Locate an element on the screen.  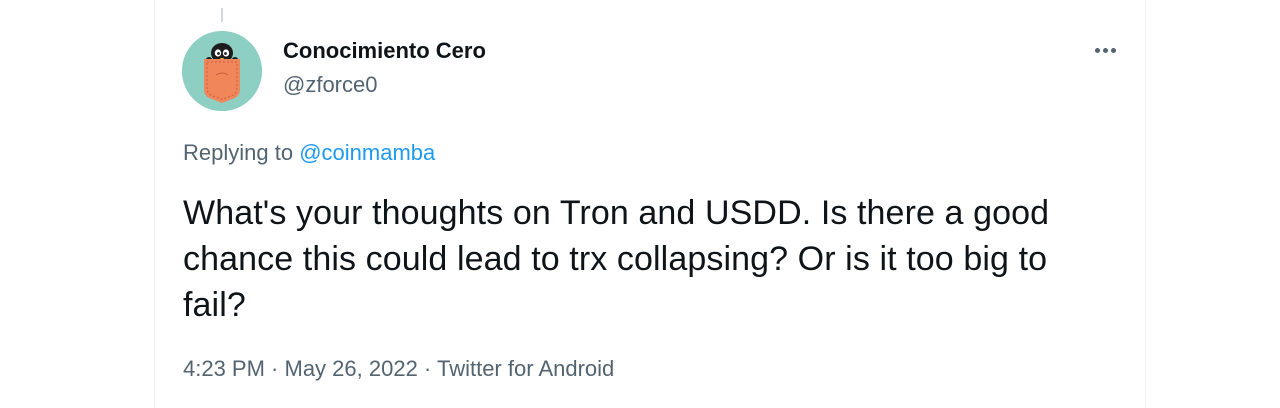
thread-connector-line is located at coordinates (222, 15).